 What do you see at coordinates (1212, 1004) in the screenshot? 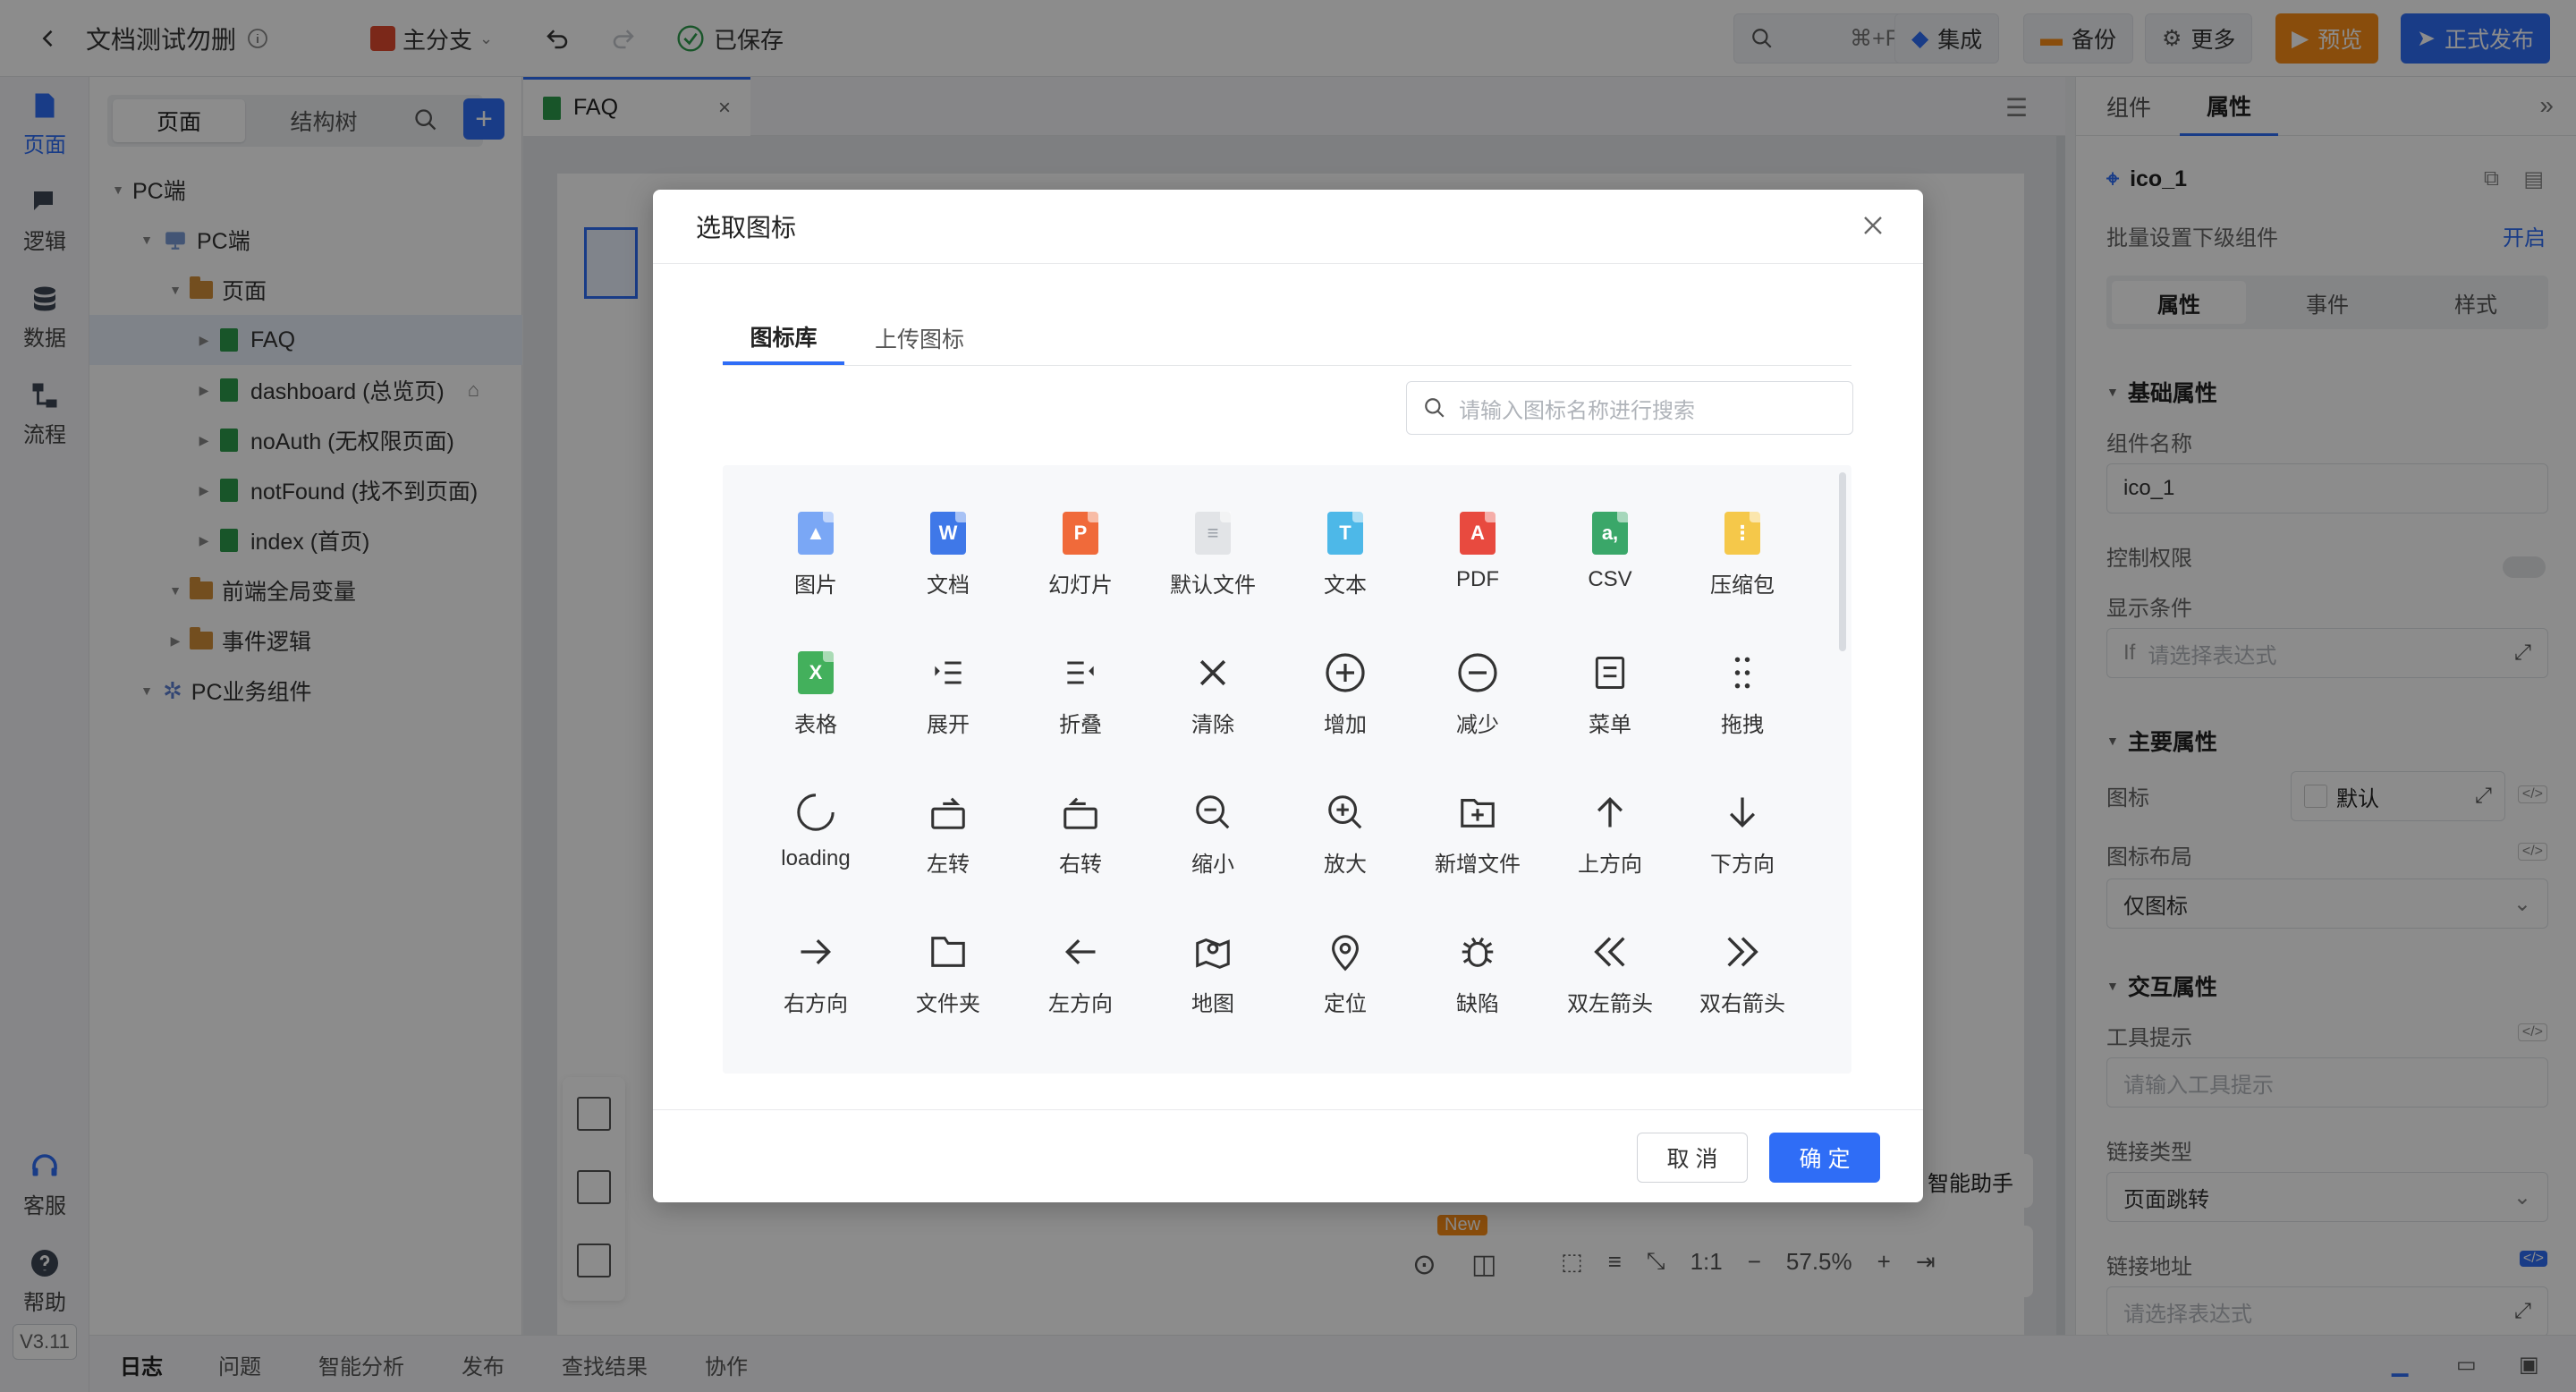
I see `icon-option-label: 地图` at bounding box center [1212, 1004].